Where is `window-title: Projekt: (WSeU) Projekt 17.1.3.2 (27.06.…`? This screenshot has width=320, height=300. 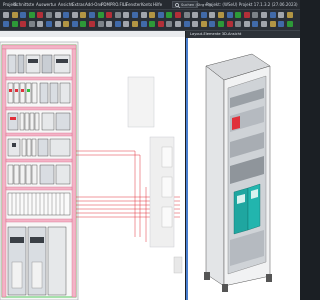
window-title: Projekt: (WSeU) Projekt 17.1.3.2 (27.06.… is located at coordinates (252, 4).